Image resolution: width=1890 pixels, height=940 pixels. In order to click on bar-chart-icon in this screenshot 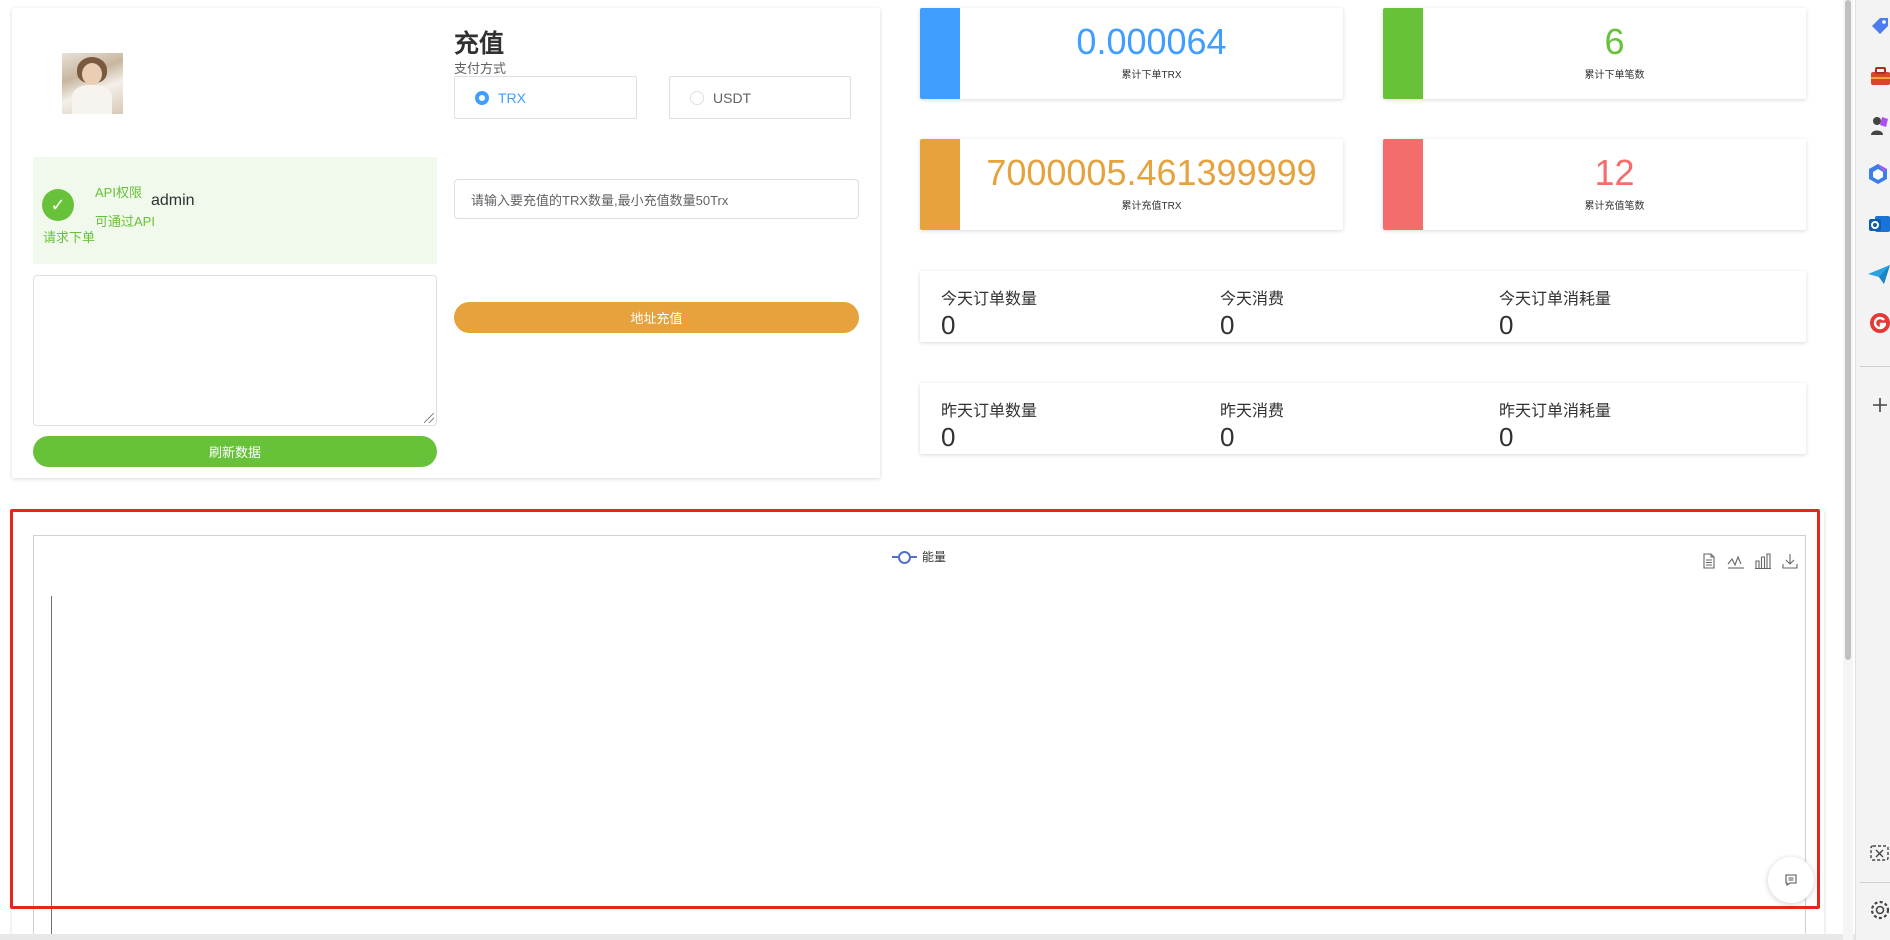, I will do `click(1763, 561)`.